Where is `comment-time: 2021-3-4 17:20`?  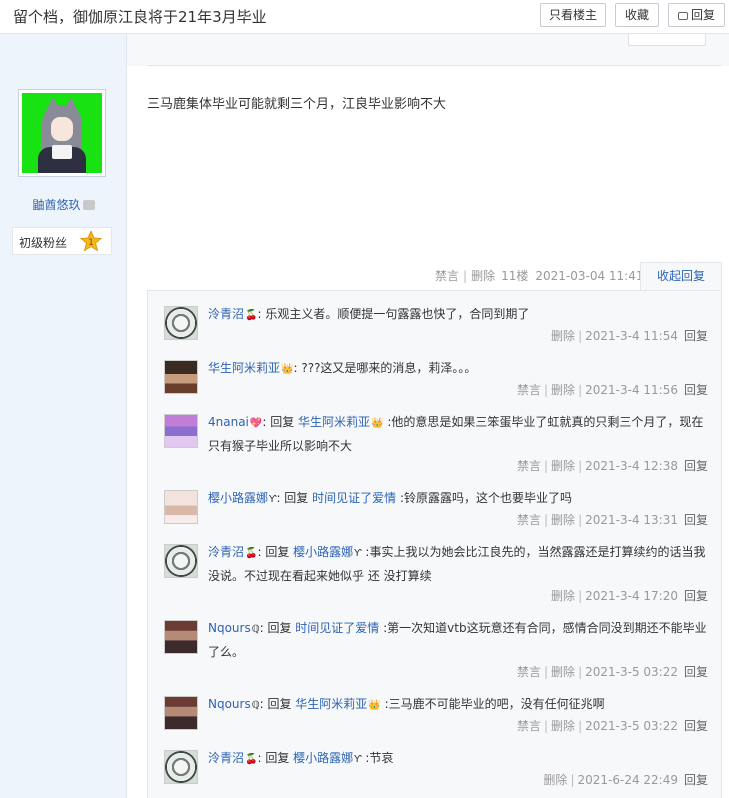 comment-time: 2021-3-4 17:20 is located at coordinates (631, 596).